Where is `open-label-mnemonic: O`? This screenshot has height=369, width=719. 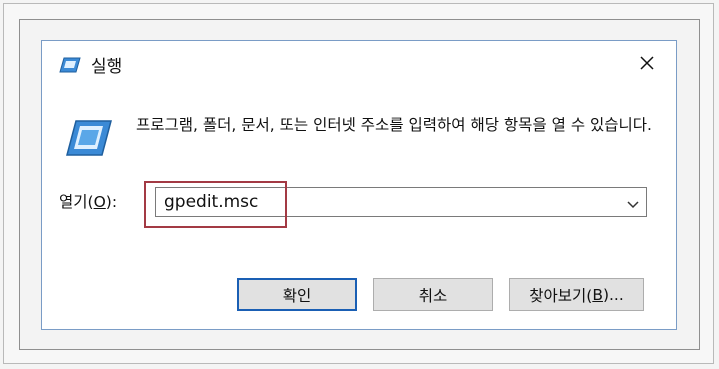
open-label-mnemonic: O is located at coordinates (99, 202).